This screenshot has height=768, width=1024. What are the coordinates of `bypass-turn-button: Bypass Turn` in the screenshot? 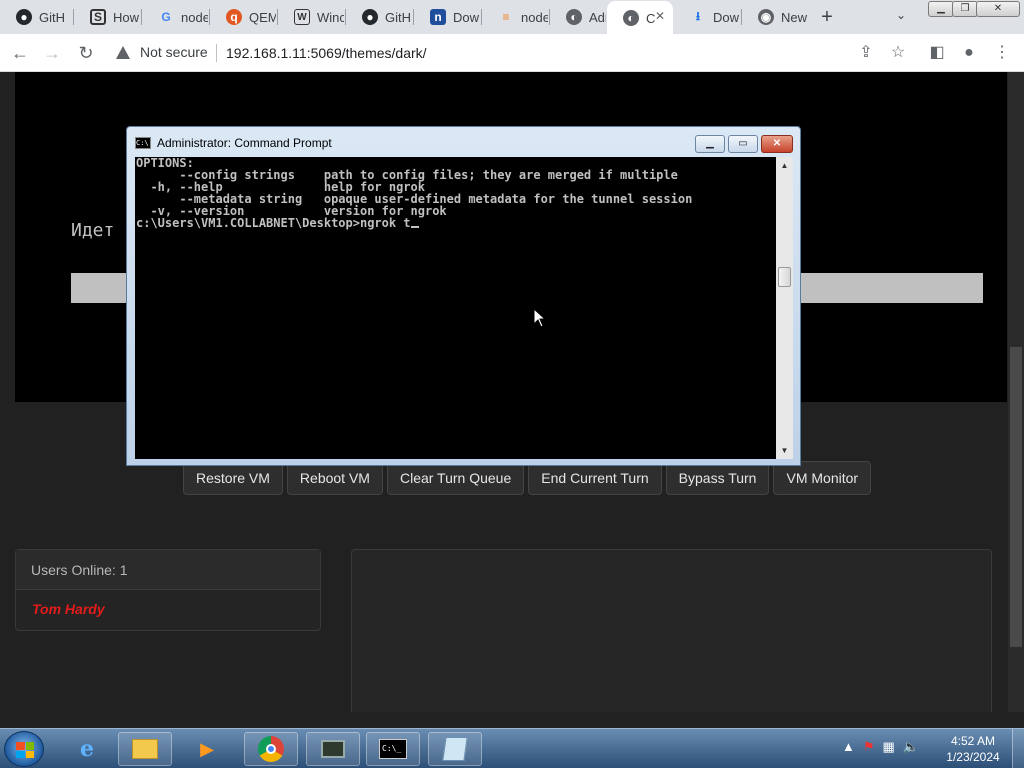 It's located at (717, 478).